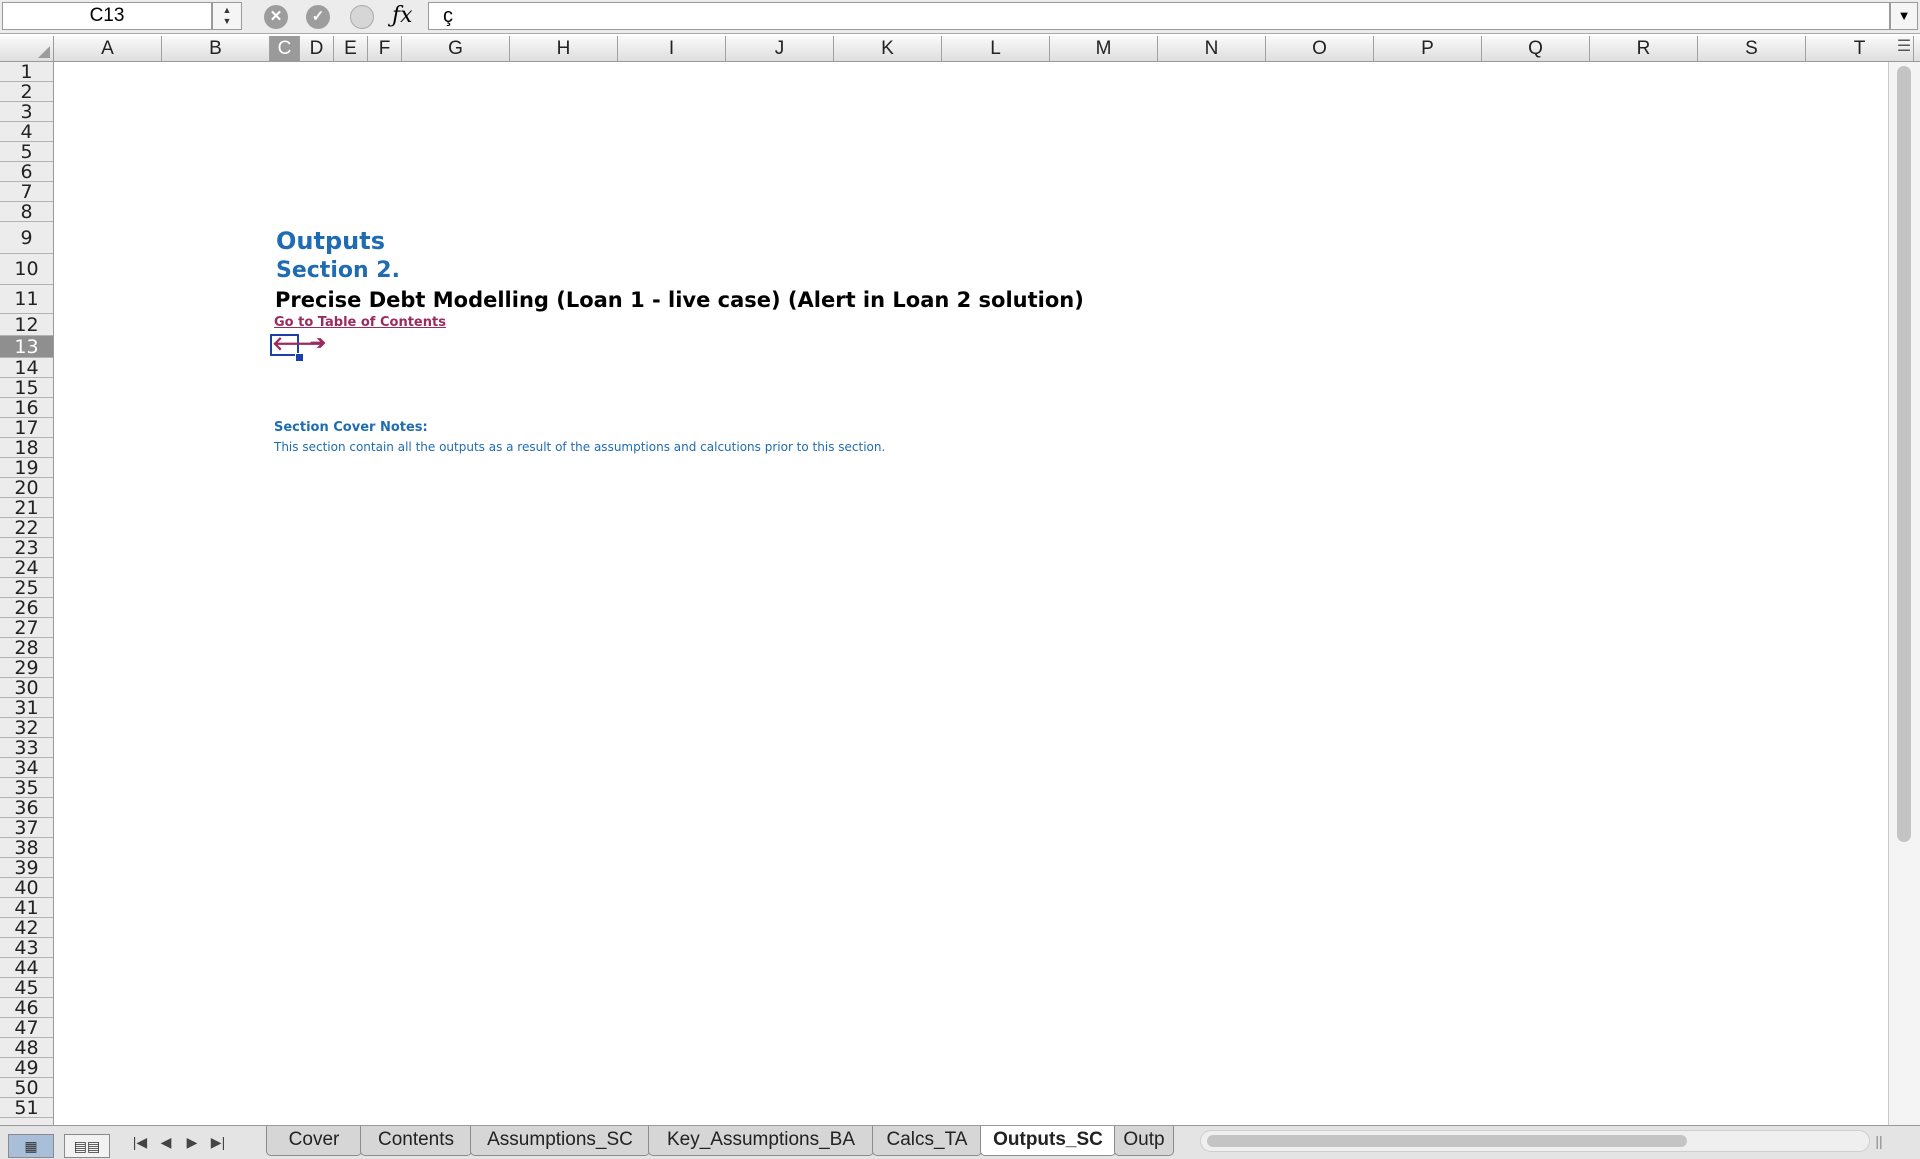 The image size is (1920, 1159). Describe the element at coordinates (1536, 48) in the screenshot. I see `column-header-q: Q` at that location.